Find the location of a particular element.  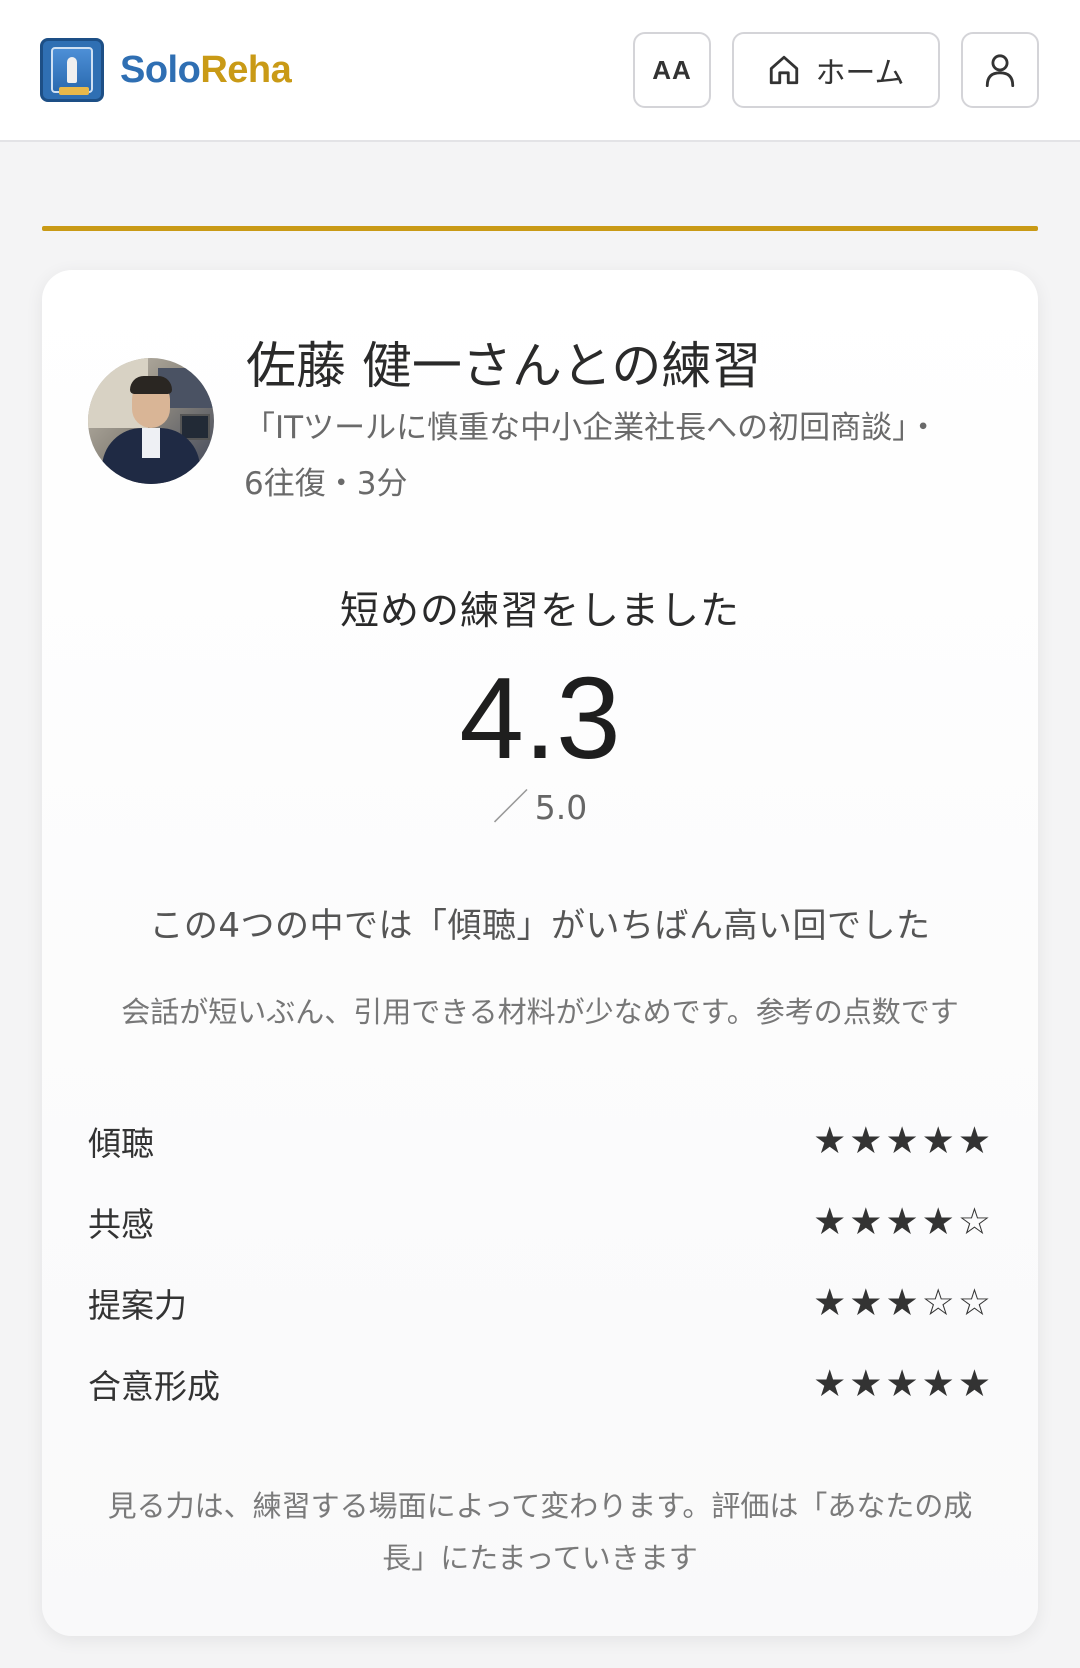

rating-label: 合意形成 is located at coordinates (154, 1386).